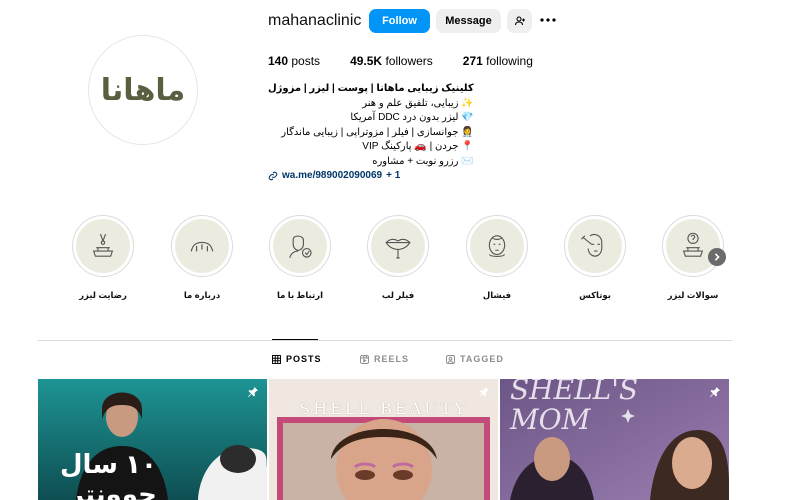 This screenshot has height=500, width=800. What do you see at coordinates (418, 146) in the screenshot?
I see `bio-line: 📍 جردن | 🚗 پارکینگ VIP` at bounding box center [418, 146].